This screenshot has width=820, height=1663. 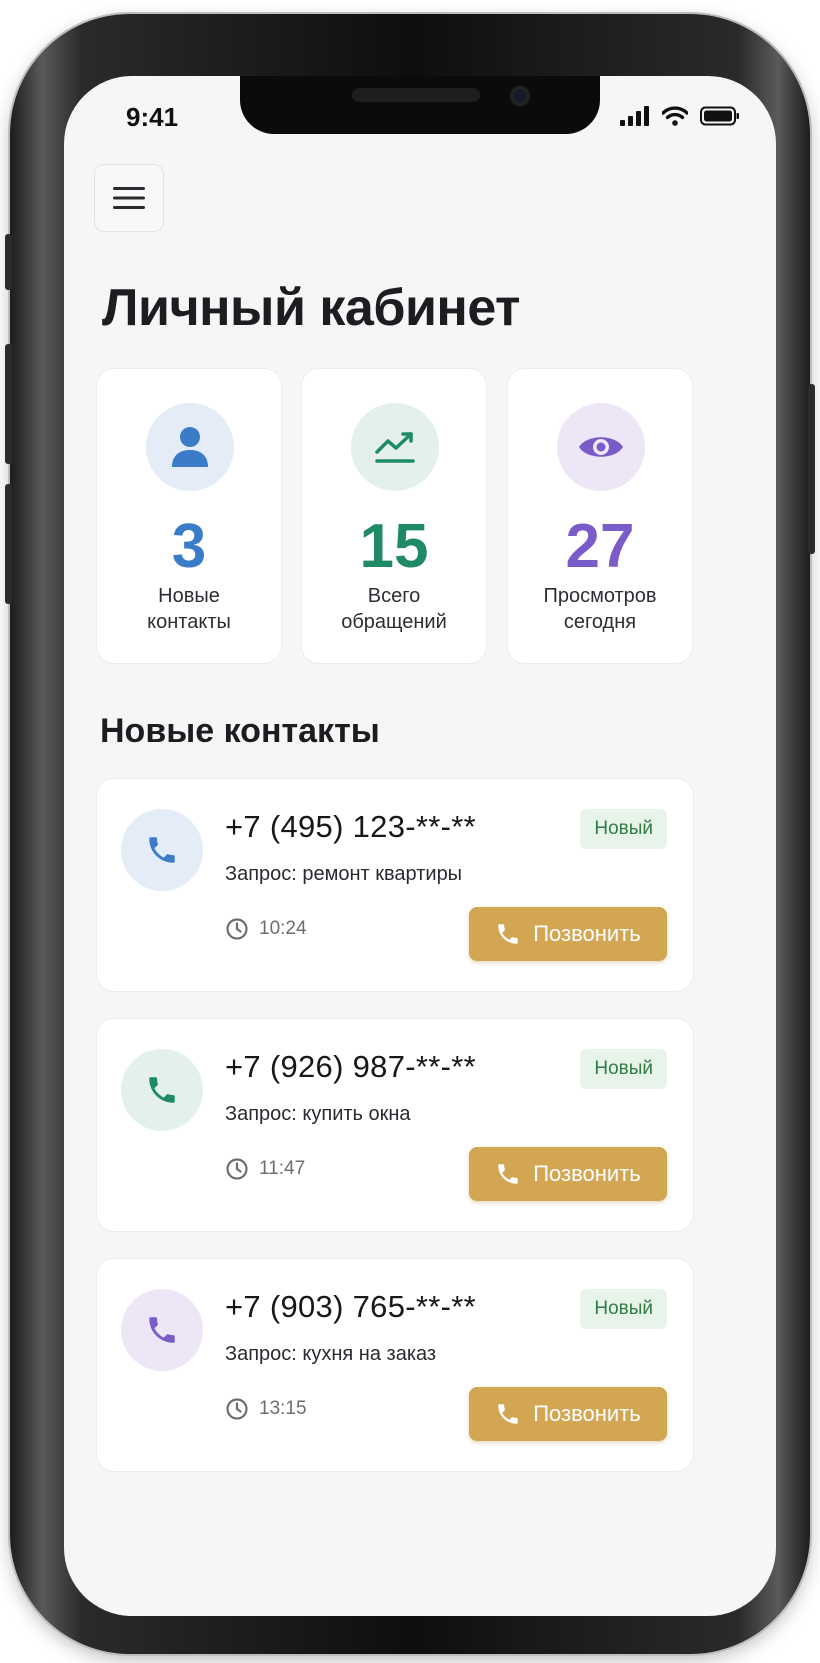 What do you see at coordinates (8, 404) in the screenshot?
I see `volume-up-button` at bounding box center [8, 404].